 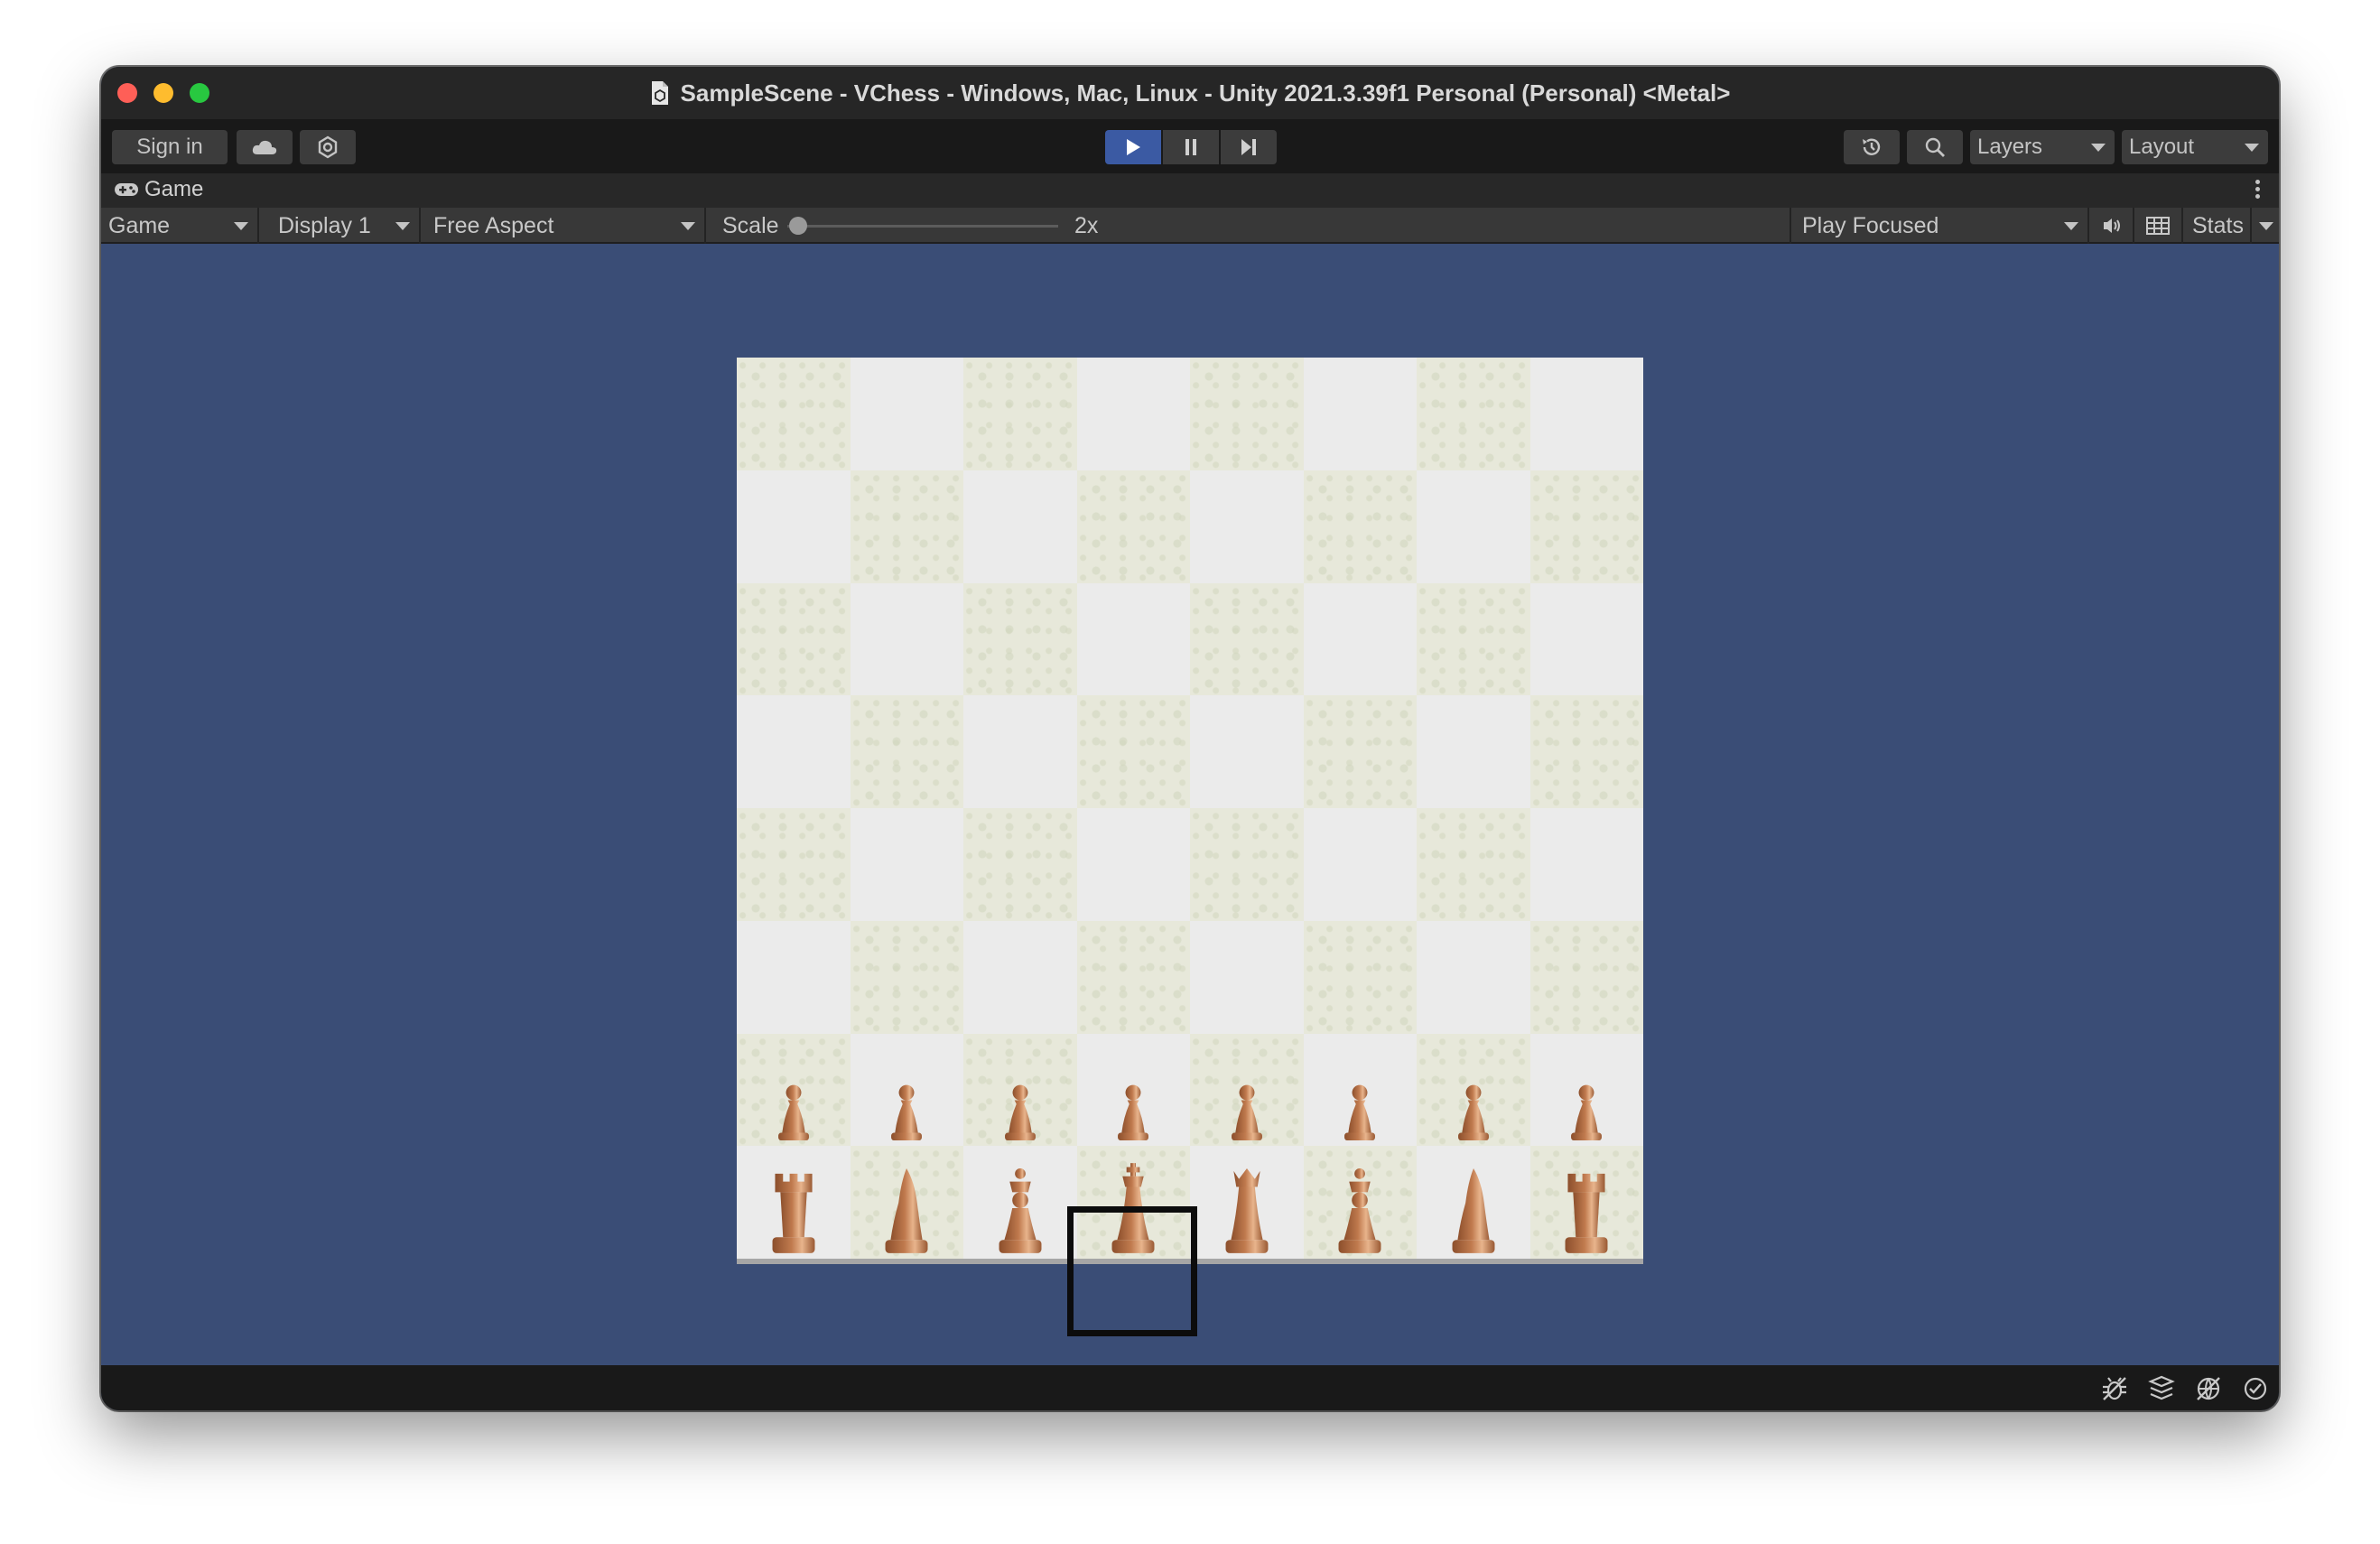 What do you see at coordinates (1247, 977) in the screenshot?
I see `square-e3` at bounding box center [1247, 977].